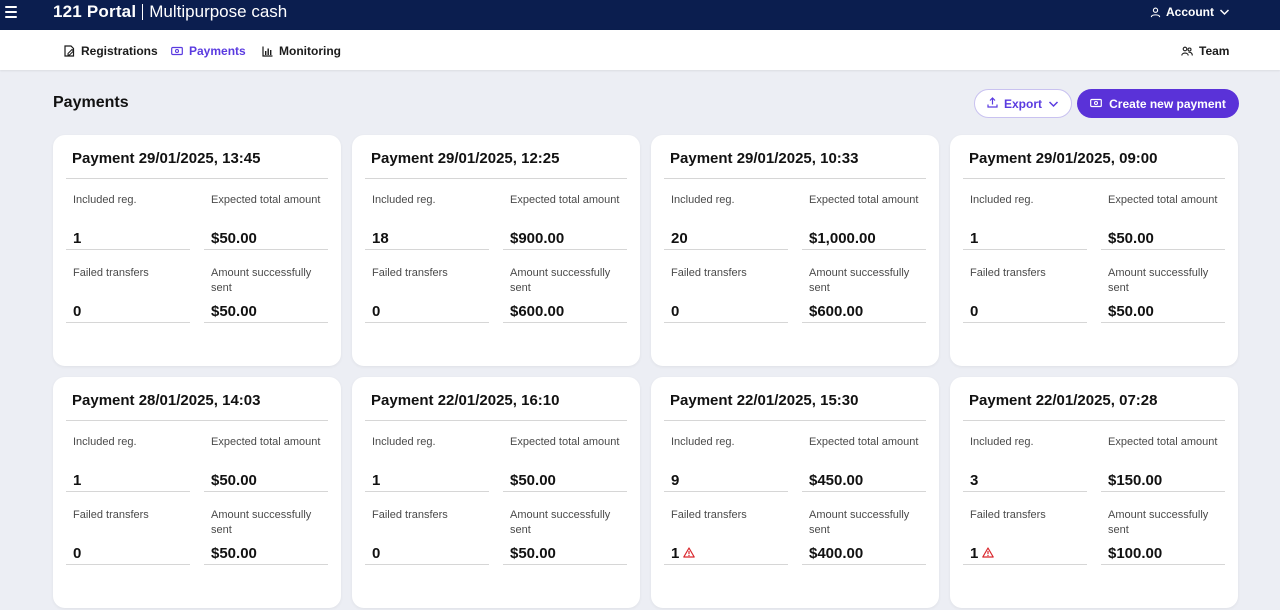 The width and height of the screenshot is (1280, 610). Describe the element at coordinates (1135, 480) in the screenshot. I see `expected-total-amount-value-wrap: $150.00` at that location.